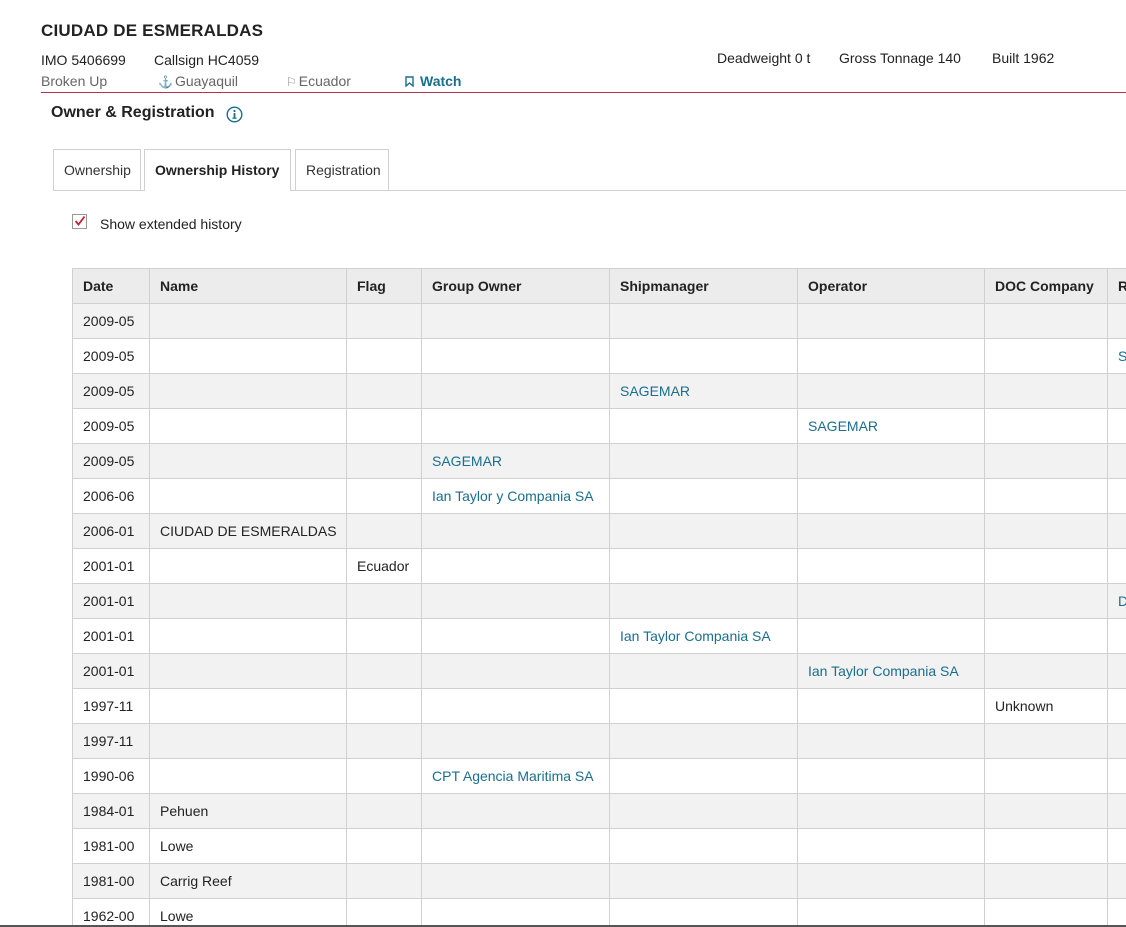 The height and width of the screenshot is (927, 1126). I want to click on column-header-doc-company: DOC Company, so click(1046, 286).